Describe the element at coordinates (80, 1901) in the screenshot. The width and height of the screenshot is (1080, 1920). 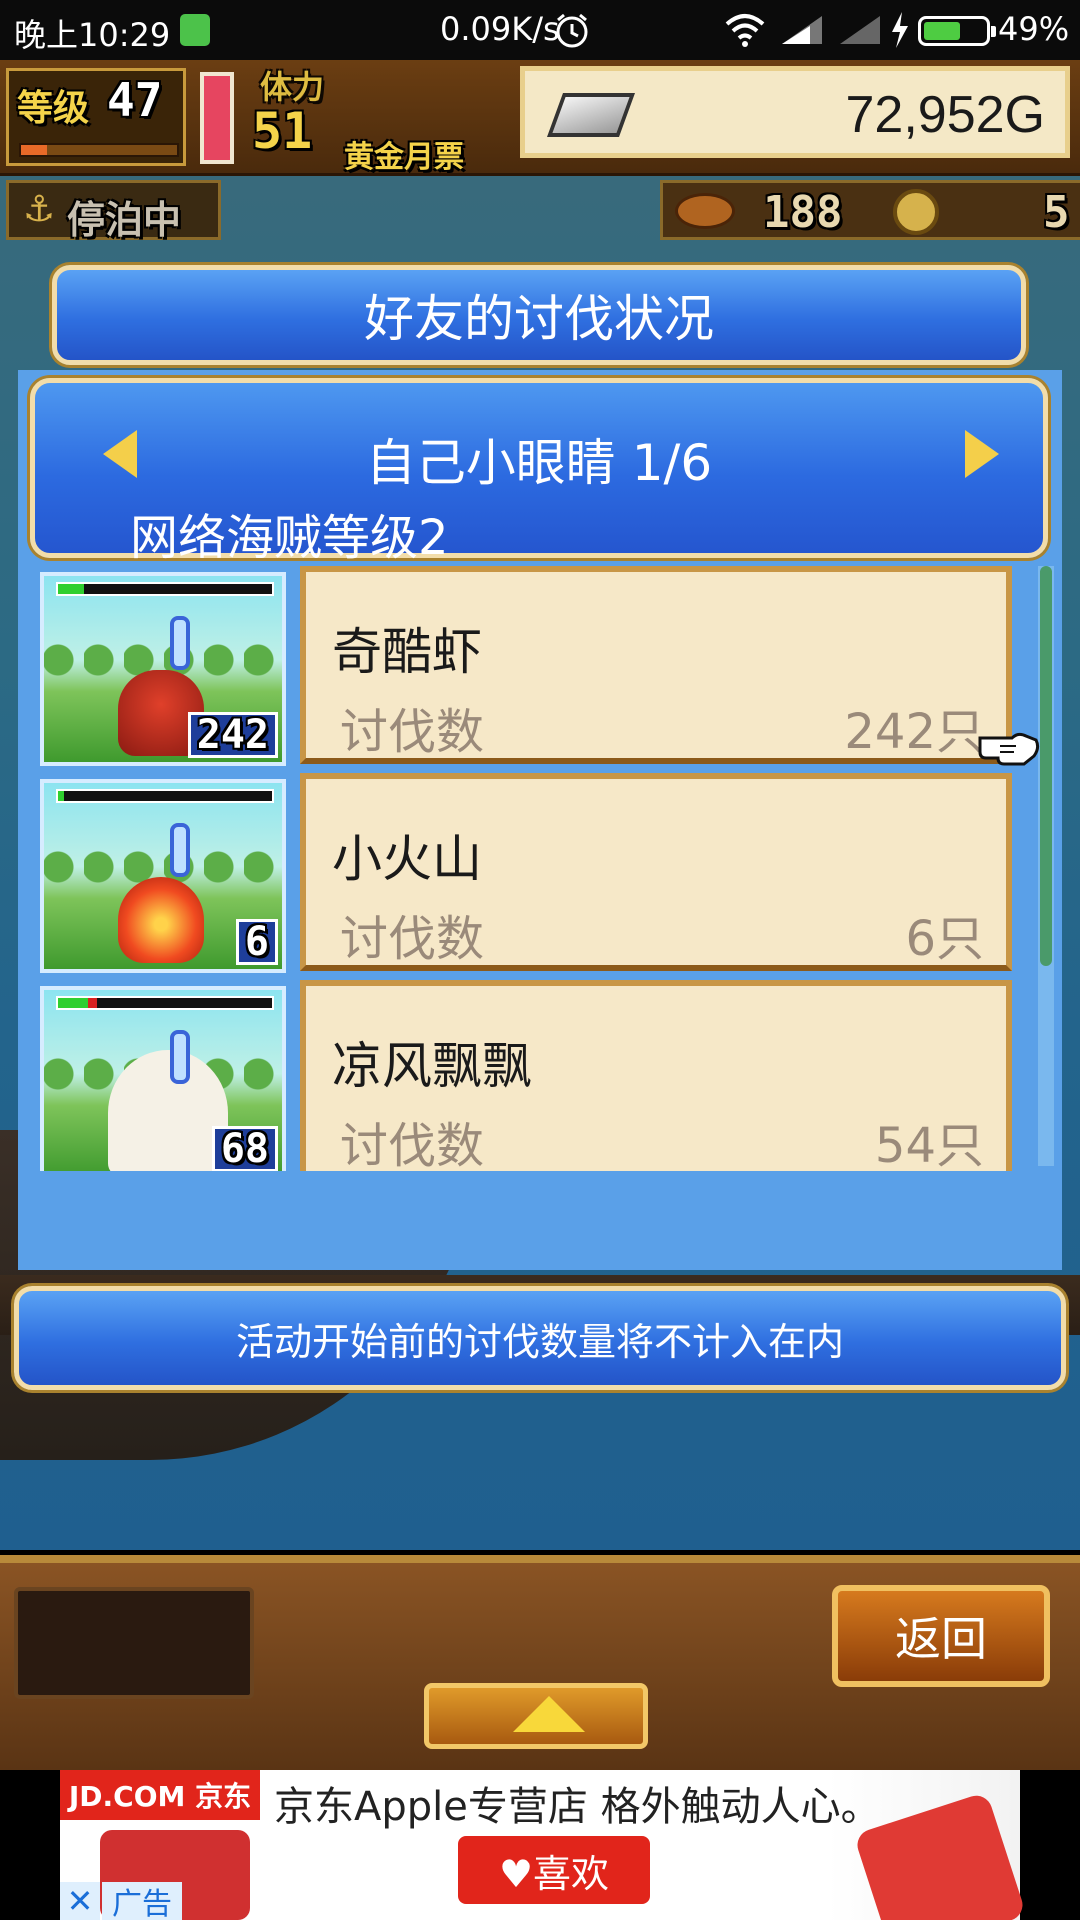
I see `ad-close-icon: ✕` at that location.